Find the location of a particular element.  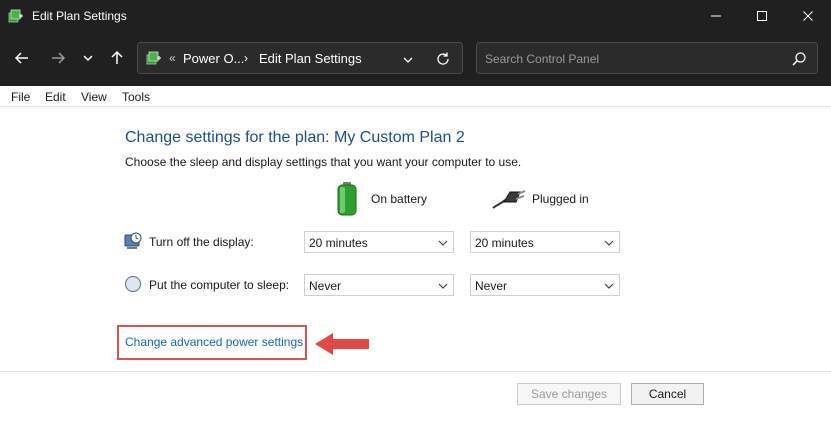

sleep-timeout-label: Put the computer to sleep: is located at coordinates (219, 285).